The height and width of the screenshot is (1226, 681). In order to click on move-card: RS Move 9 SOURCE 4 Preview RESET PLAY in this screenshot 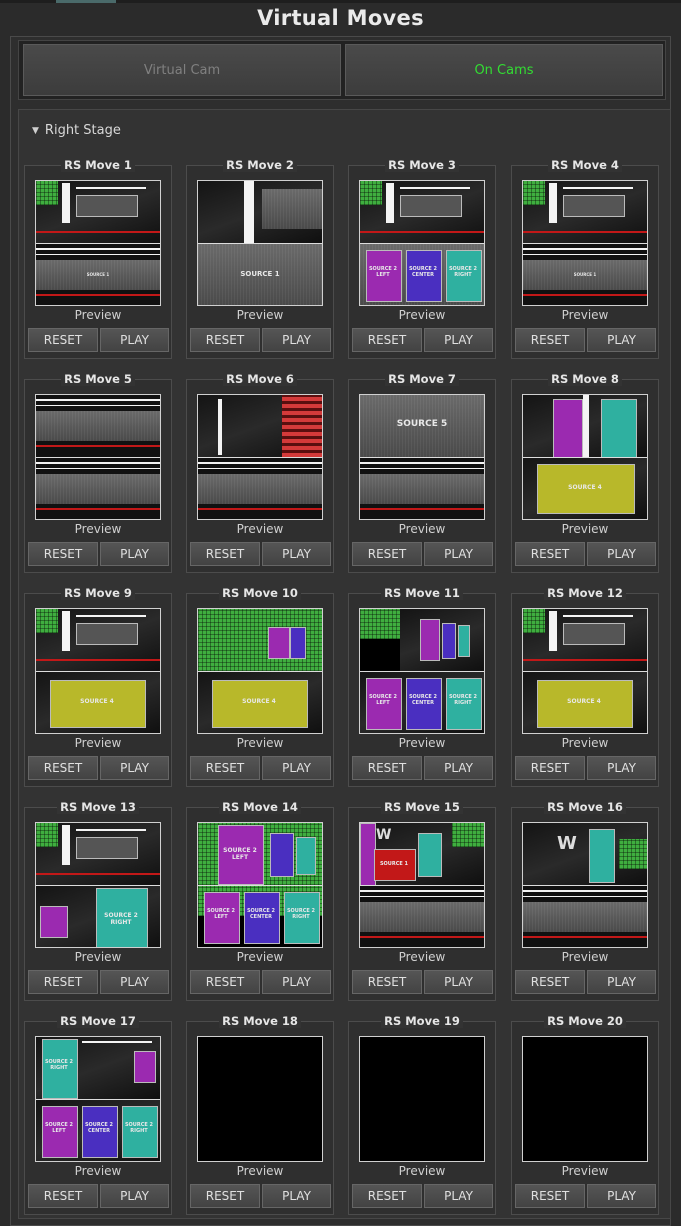, I will do `click(98, 686)`.